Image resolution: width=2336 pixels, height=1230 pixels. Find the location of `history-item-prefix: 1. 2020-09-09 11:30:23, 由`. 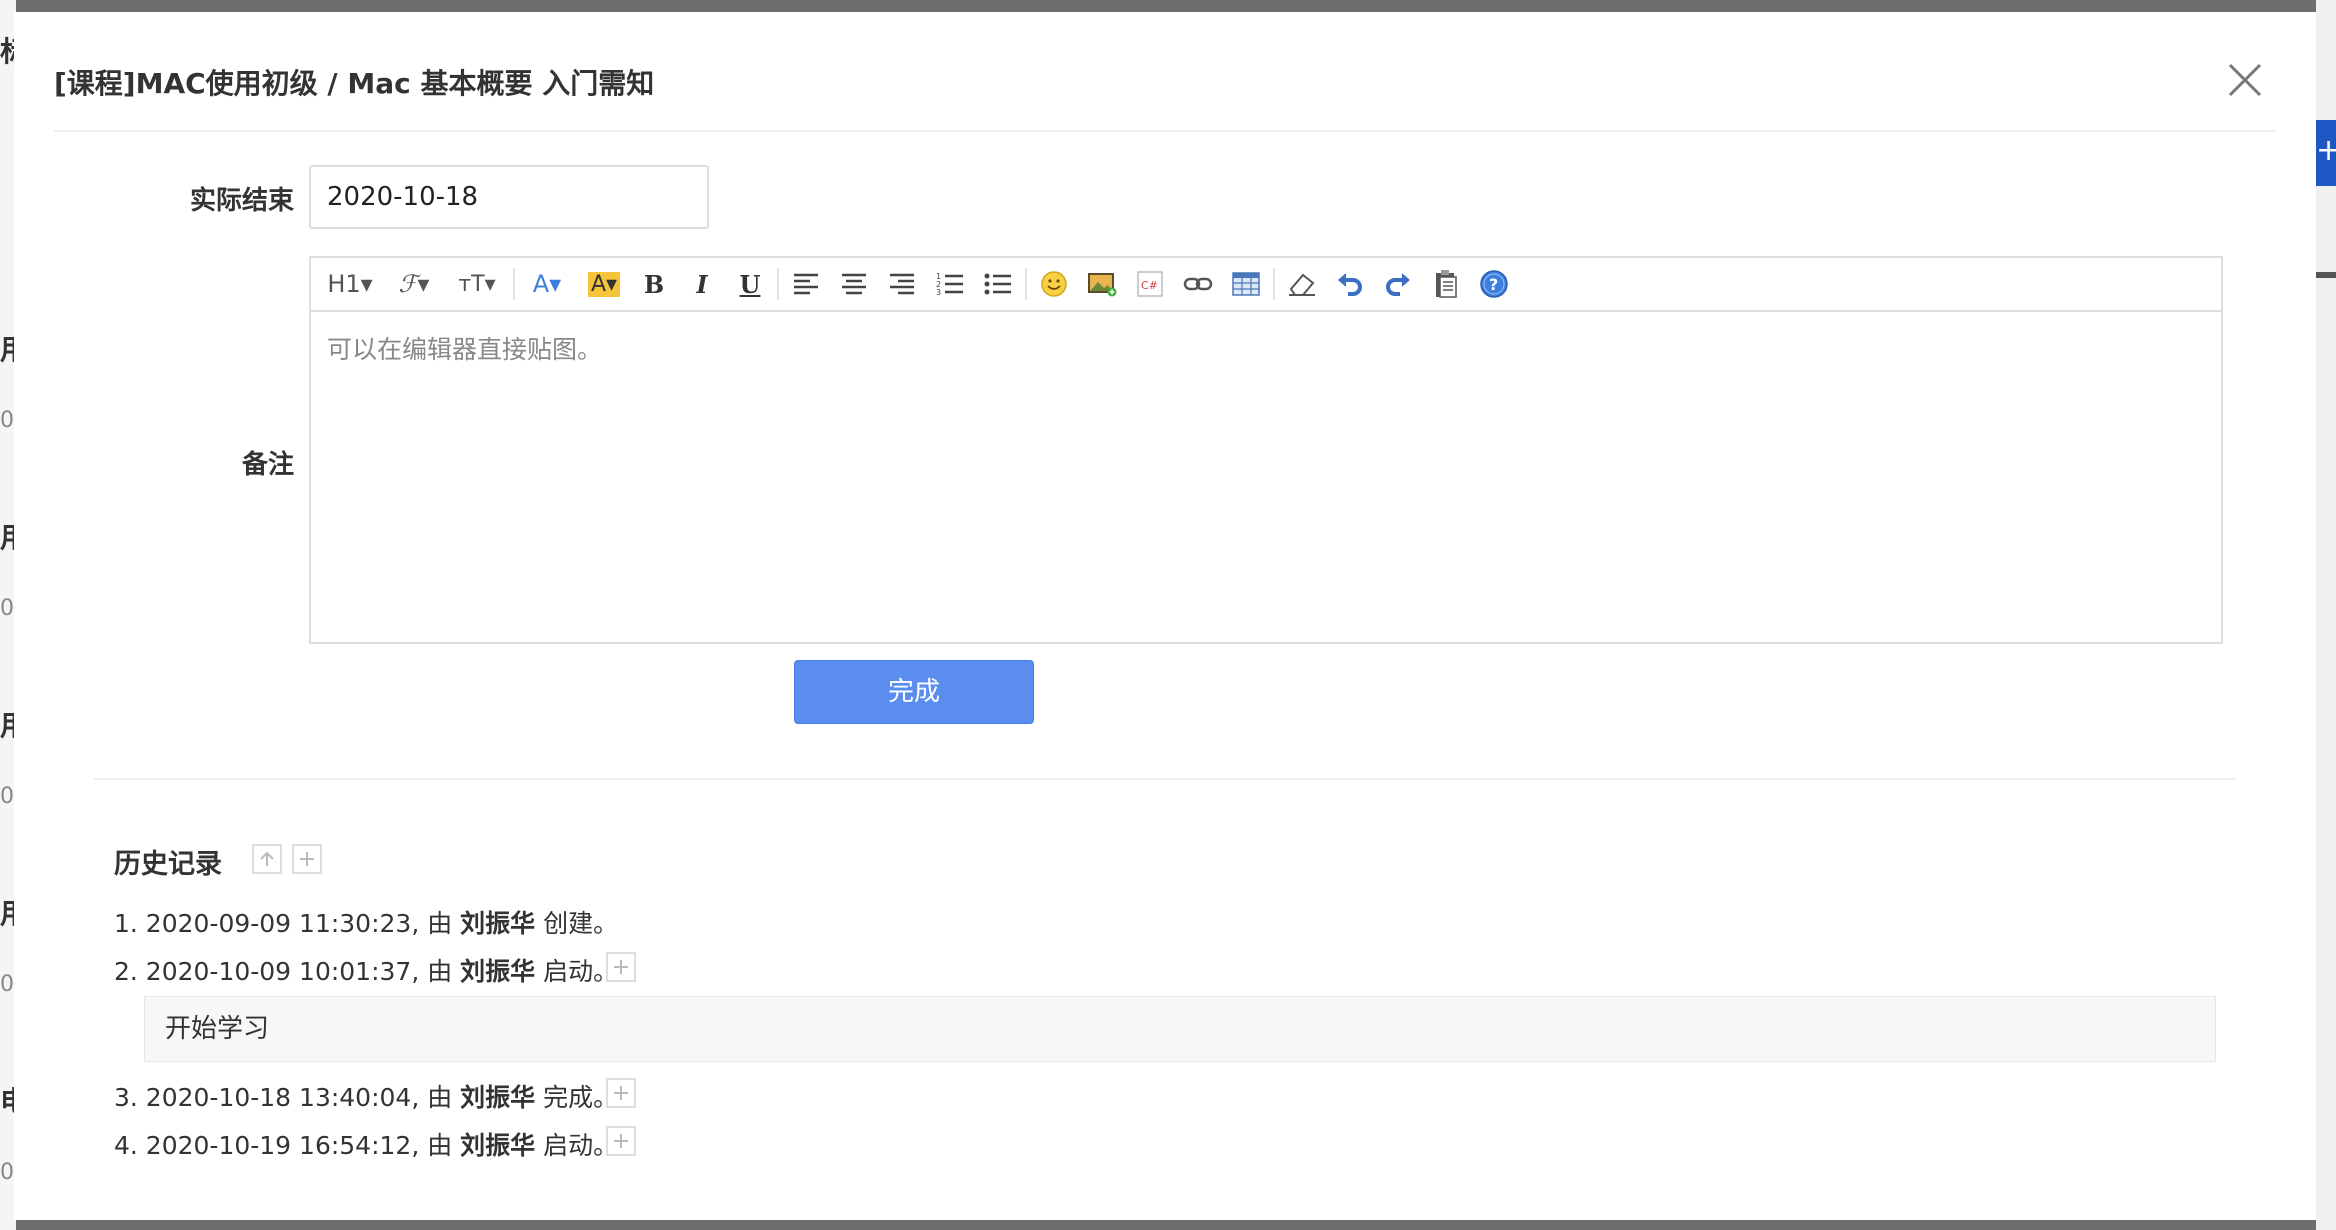

history-item-prefix: 1. 2020-09-09 11:30:23, 由 is located at coordinates (287, 923).